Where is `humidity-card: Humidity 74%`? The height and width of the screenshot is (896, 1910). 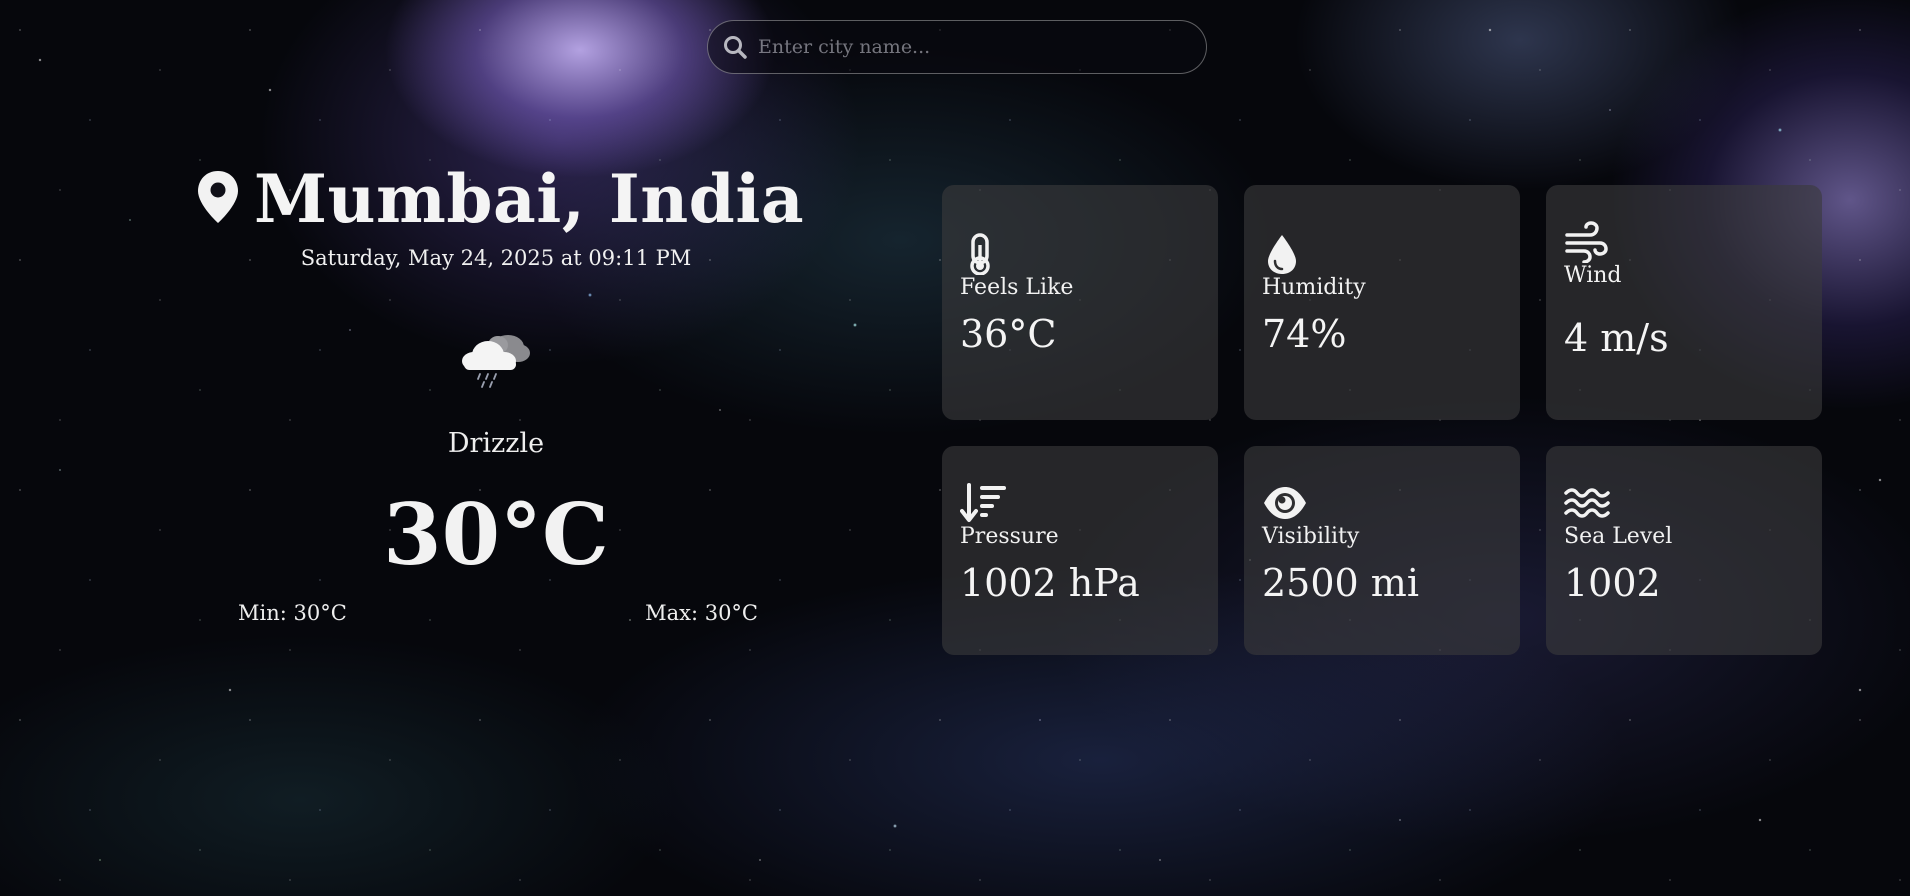
humidity-card: Humidity 74% is located at coordinates (1382, 302).